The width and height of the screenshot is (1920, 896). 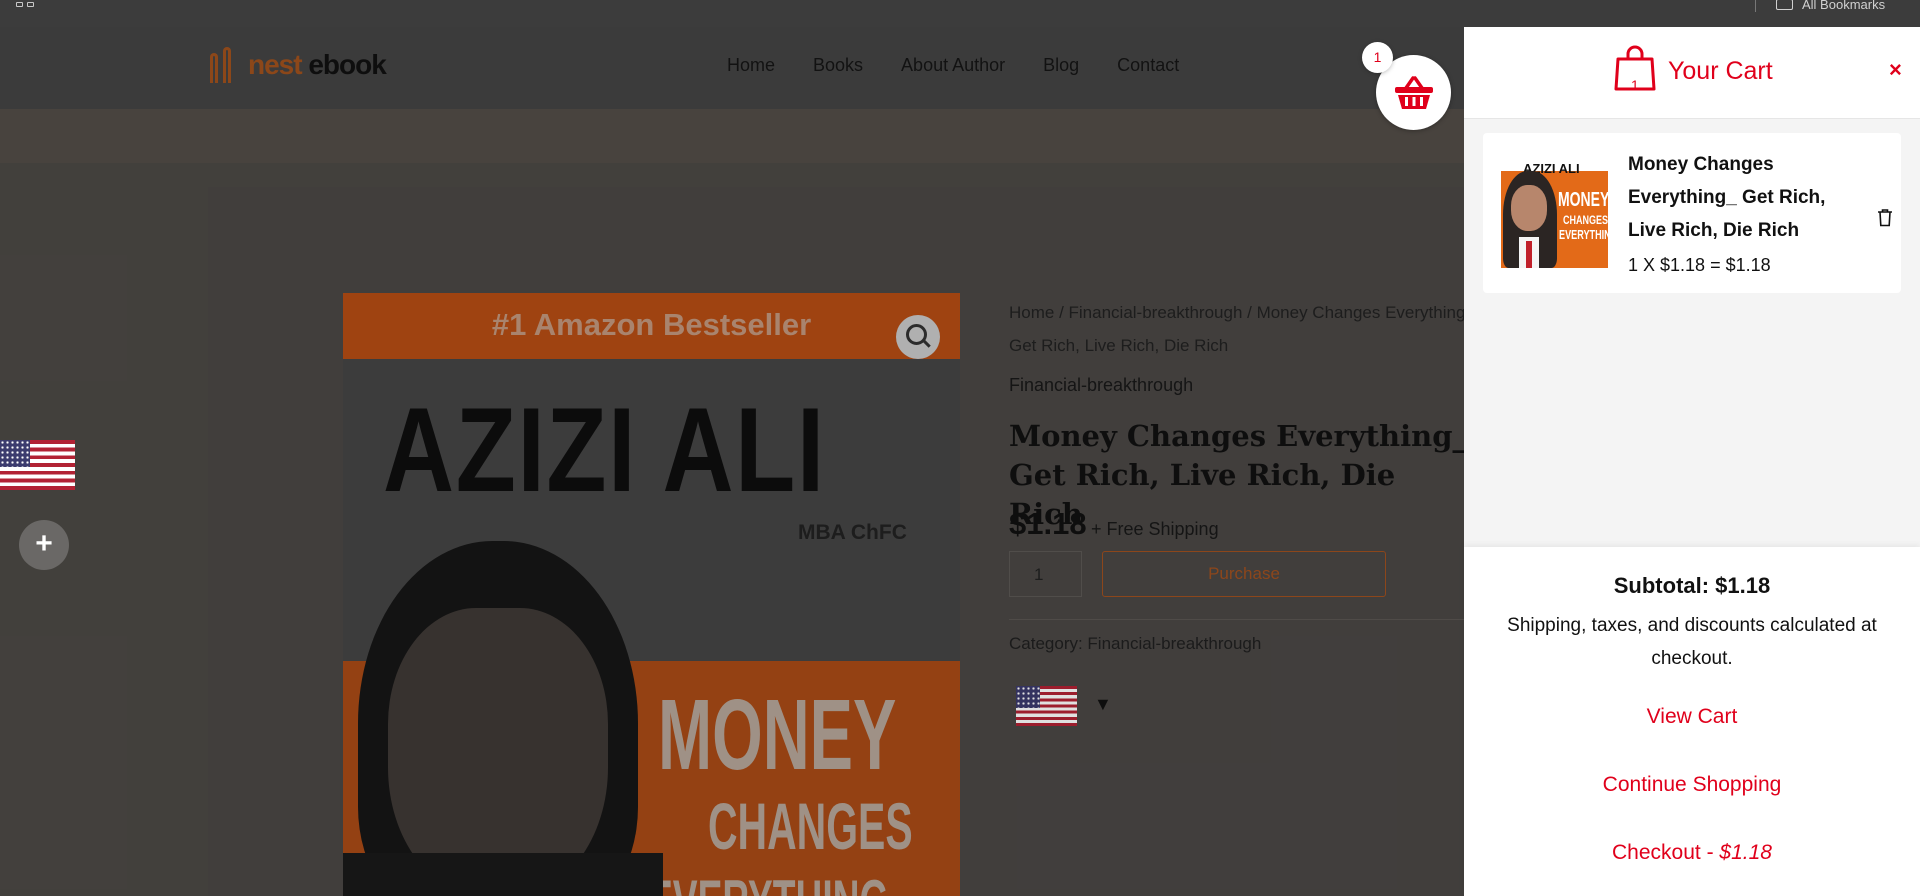 I want to click on thumb-word-money: MONEY, so click(x=1583, y=200).